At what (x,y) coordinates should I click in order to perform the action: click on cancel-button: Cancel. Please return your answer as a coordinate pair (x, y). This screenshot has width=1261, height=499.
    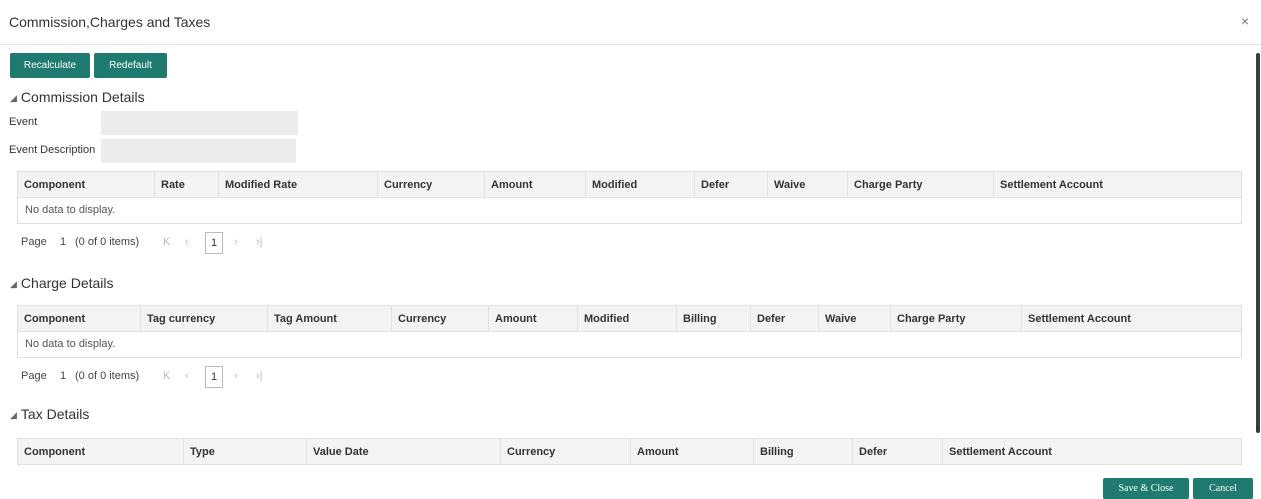
    Looking at the image, I should click on (1223, 488).